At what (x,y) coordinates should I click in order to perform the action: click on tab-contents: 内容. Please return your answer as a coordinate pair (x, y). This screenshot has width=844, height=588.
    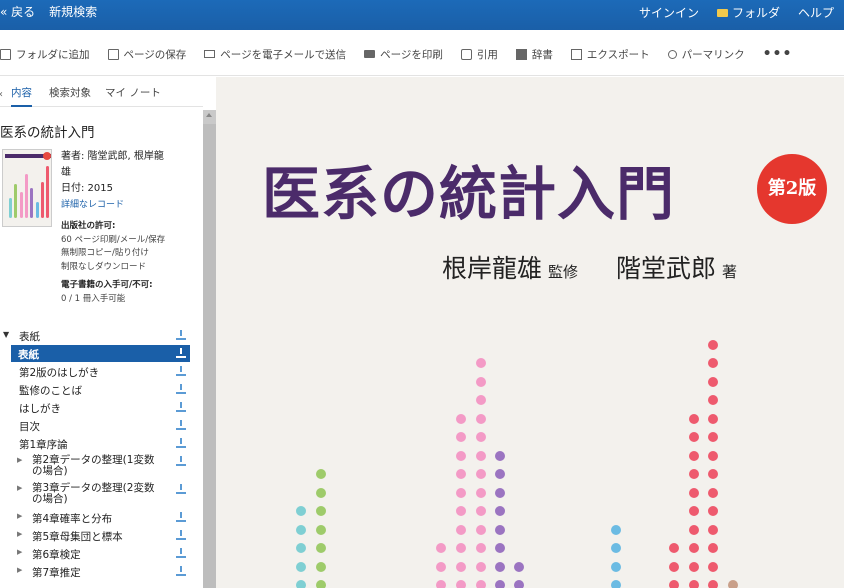
    Looking at the image, I should click on (21, 96).